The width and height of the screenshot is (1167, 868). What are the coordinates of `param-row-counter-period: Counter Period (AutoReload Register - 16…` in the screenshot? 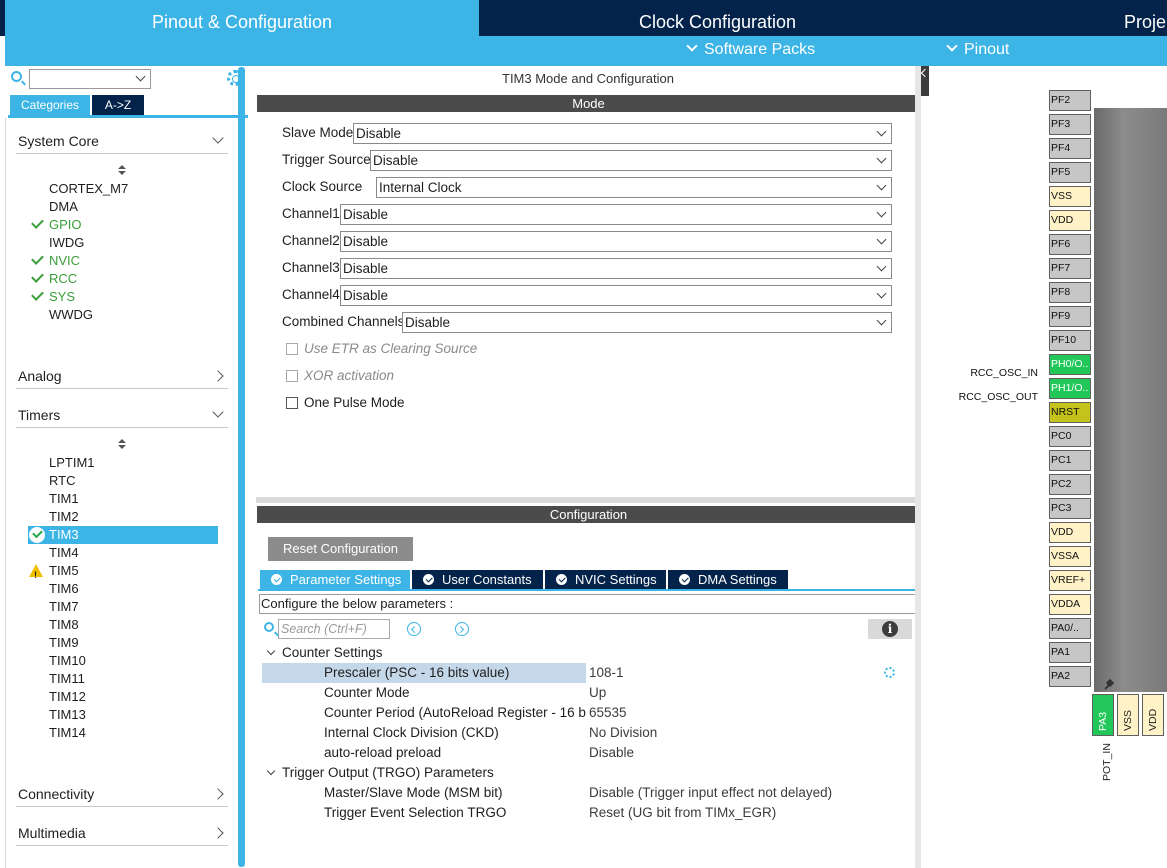 It's located at (590, 713).